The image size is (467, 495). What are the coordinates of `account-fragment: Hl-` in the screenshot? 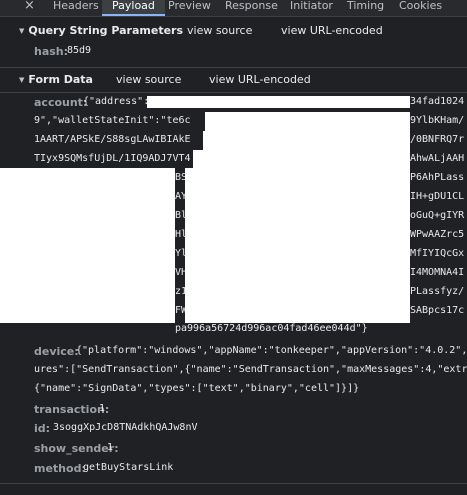 It's located at (180, 234).